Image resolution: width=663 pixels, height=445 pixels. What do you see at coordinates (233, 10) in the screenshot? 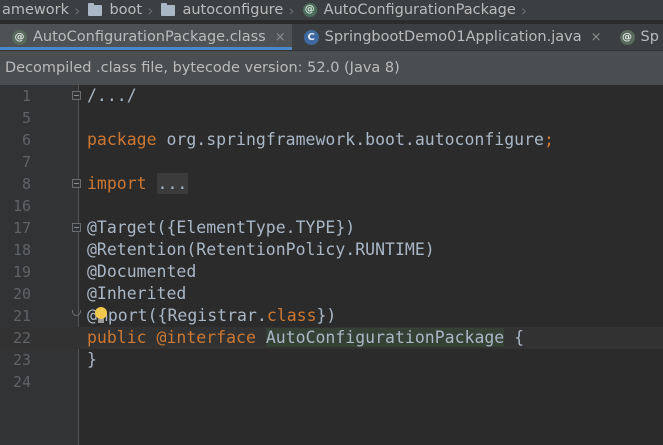
I see `breadcrumb-label: autoconfigure` at bounding box center [233, 10].